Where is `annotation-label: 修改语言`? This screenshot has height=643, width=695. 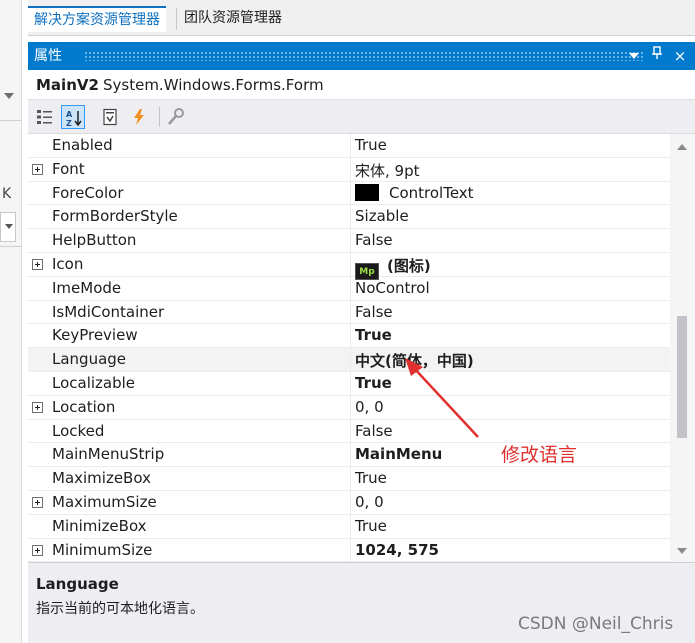 annotation-label: 修改语言 is located at coordinates (539, 455).